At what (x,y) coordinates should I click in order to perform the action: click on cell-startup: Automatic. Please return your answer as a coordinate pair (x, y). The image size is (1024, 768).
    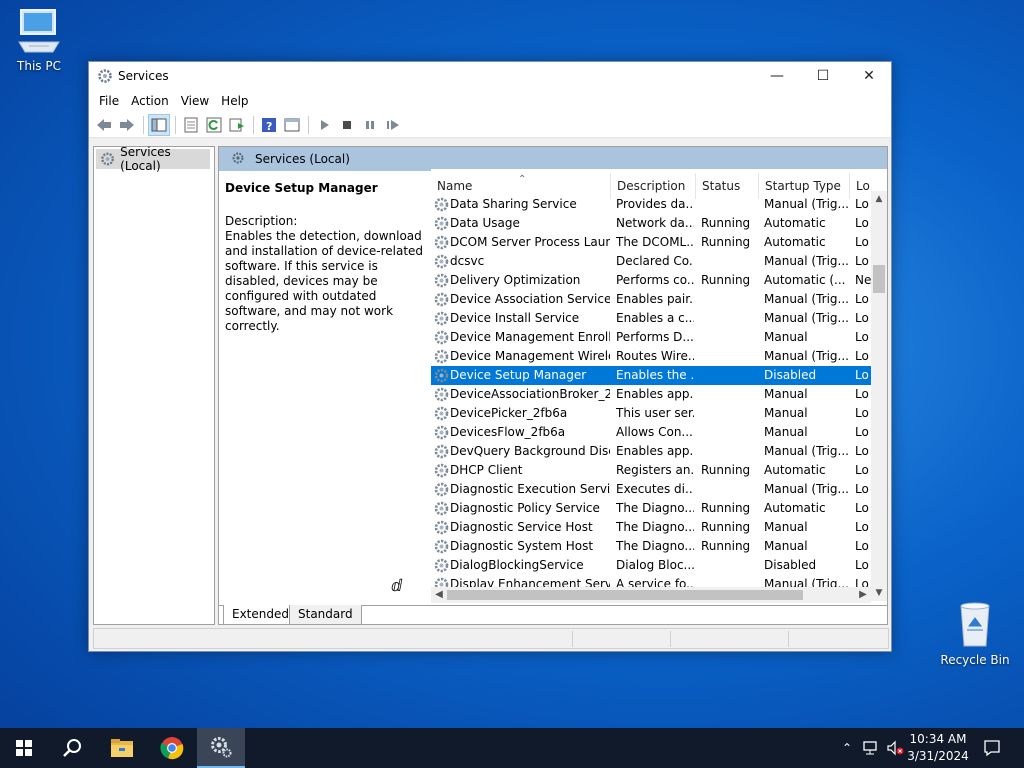
    Looking at the image, I should click on (795, 242).